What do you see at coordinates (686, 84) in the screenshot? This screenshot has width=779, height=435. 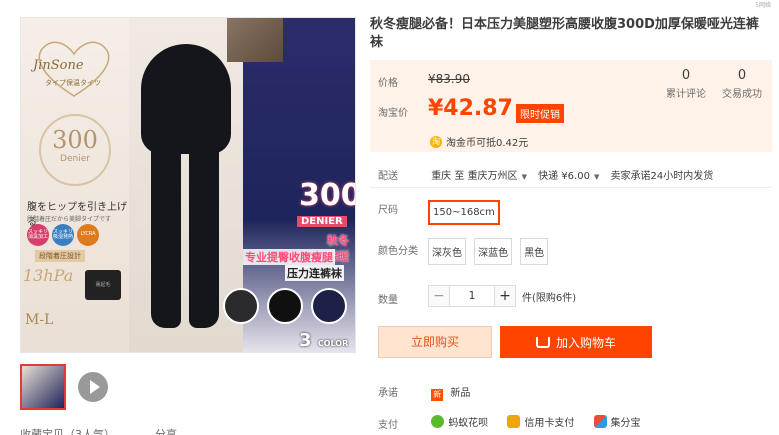 I see `reviews-stat: 0 累计评论` at bounding box center [686, 84].